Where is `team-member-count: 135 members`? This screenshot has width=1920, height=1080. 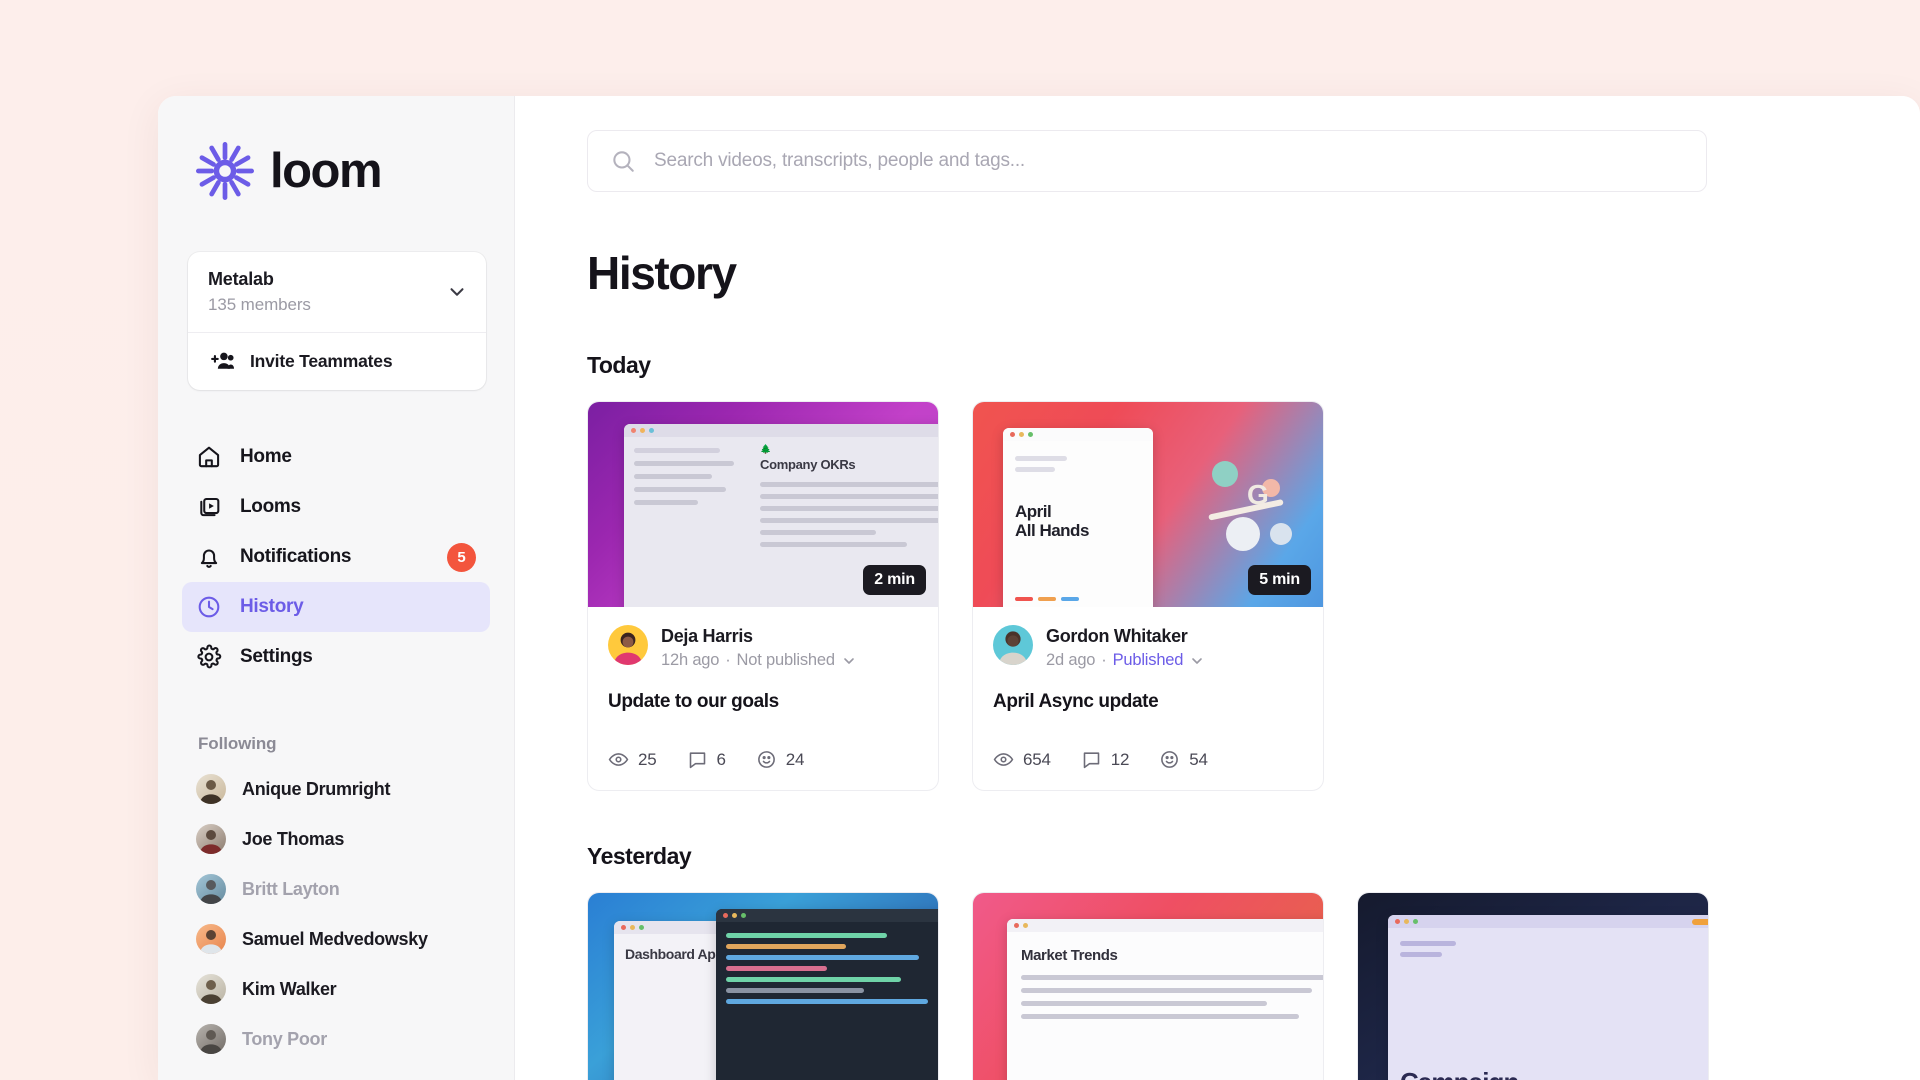 team-member-count: 135 members is located at coordinates (259, 304).